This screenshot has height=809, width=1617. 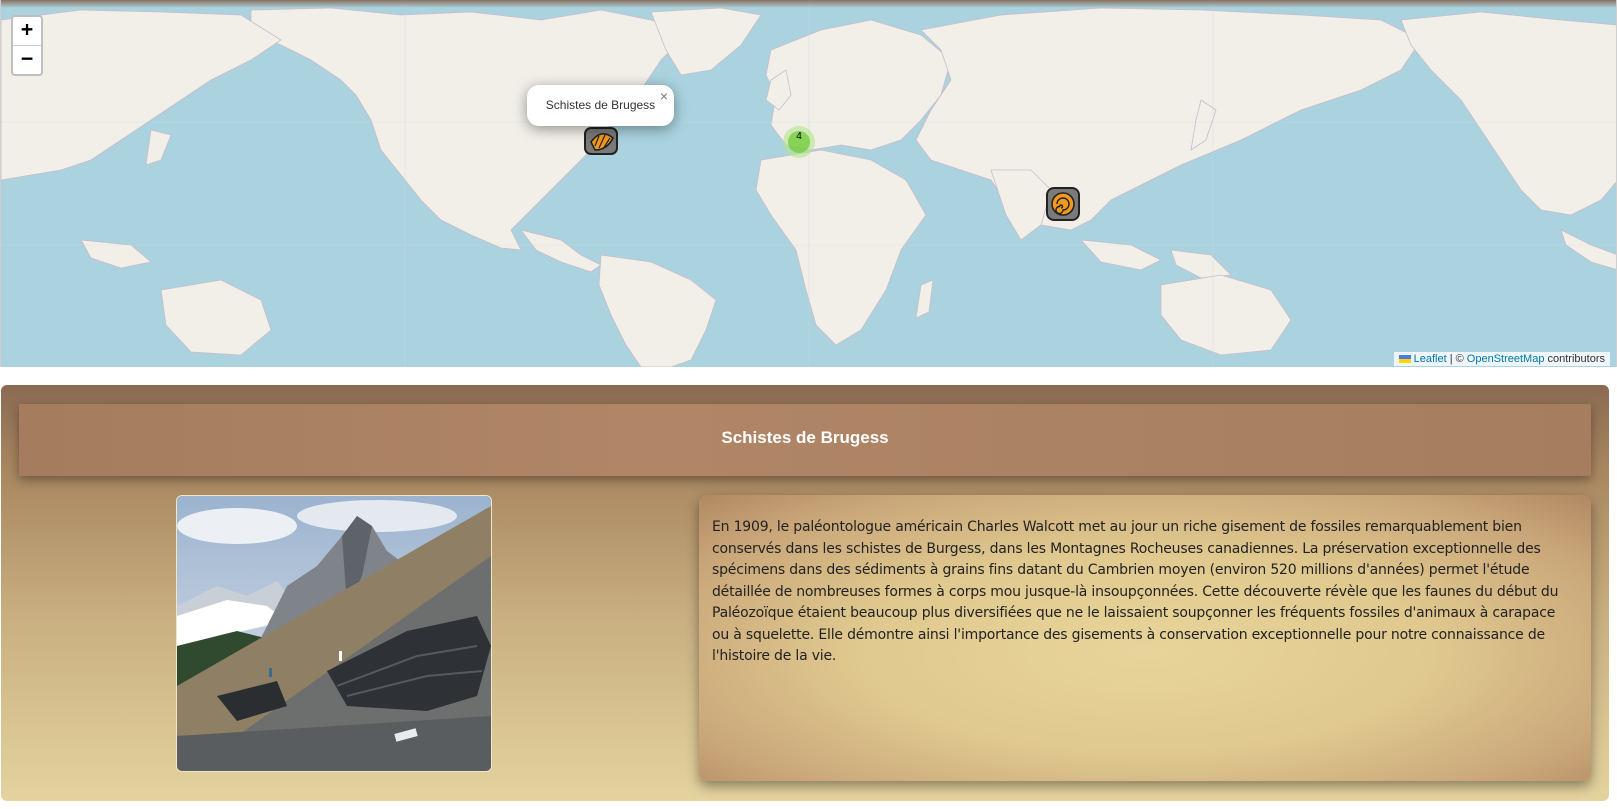 What do you see at coordinates (664, 96) in the screenshot?
I see `popup-close-button: ×` at bounding box center [664, 96].